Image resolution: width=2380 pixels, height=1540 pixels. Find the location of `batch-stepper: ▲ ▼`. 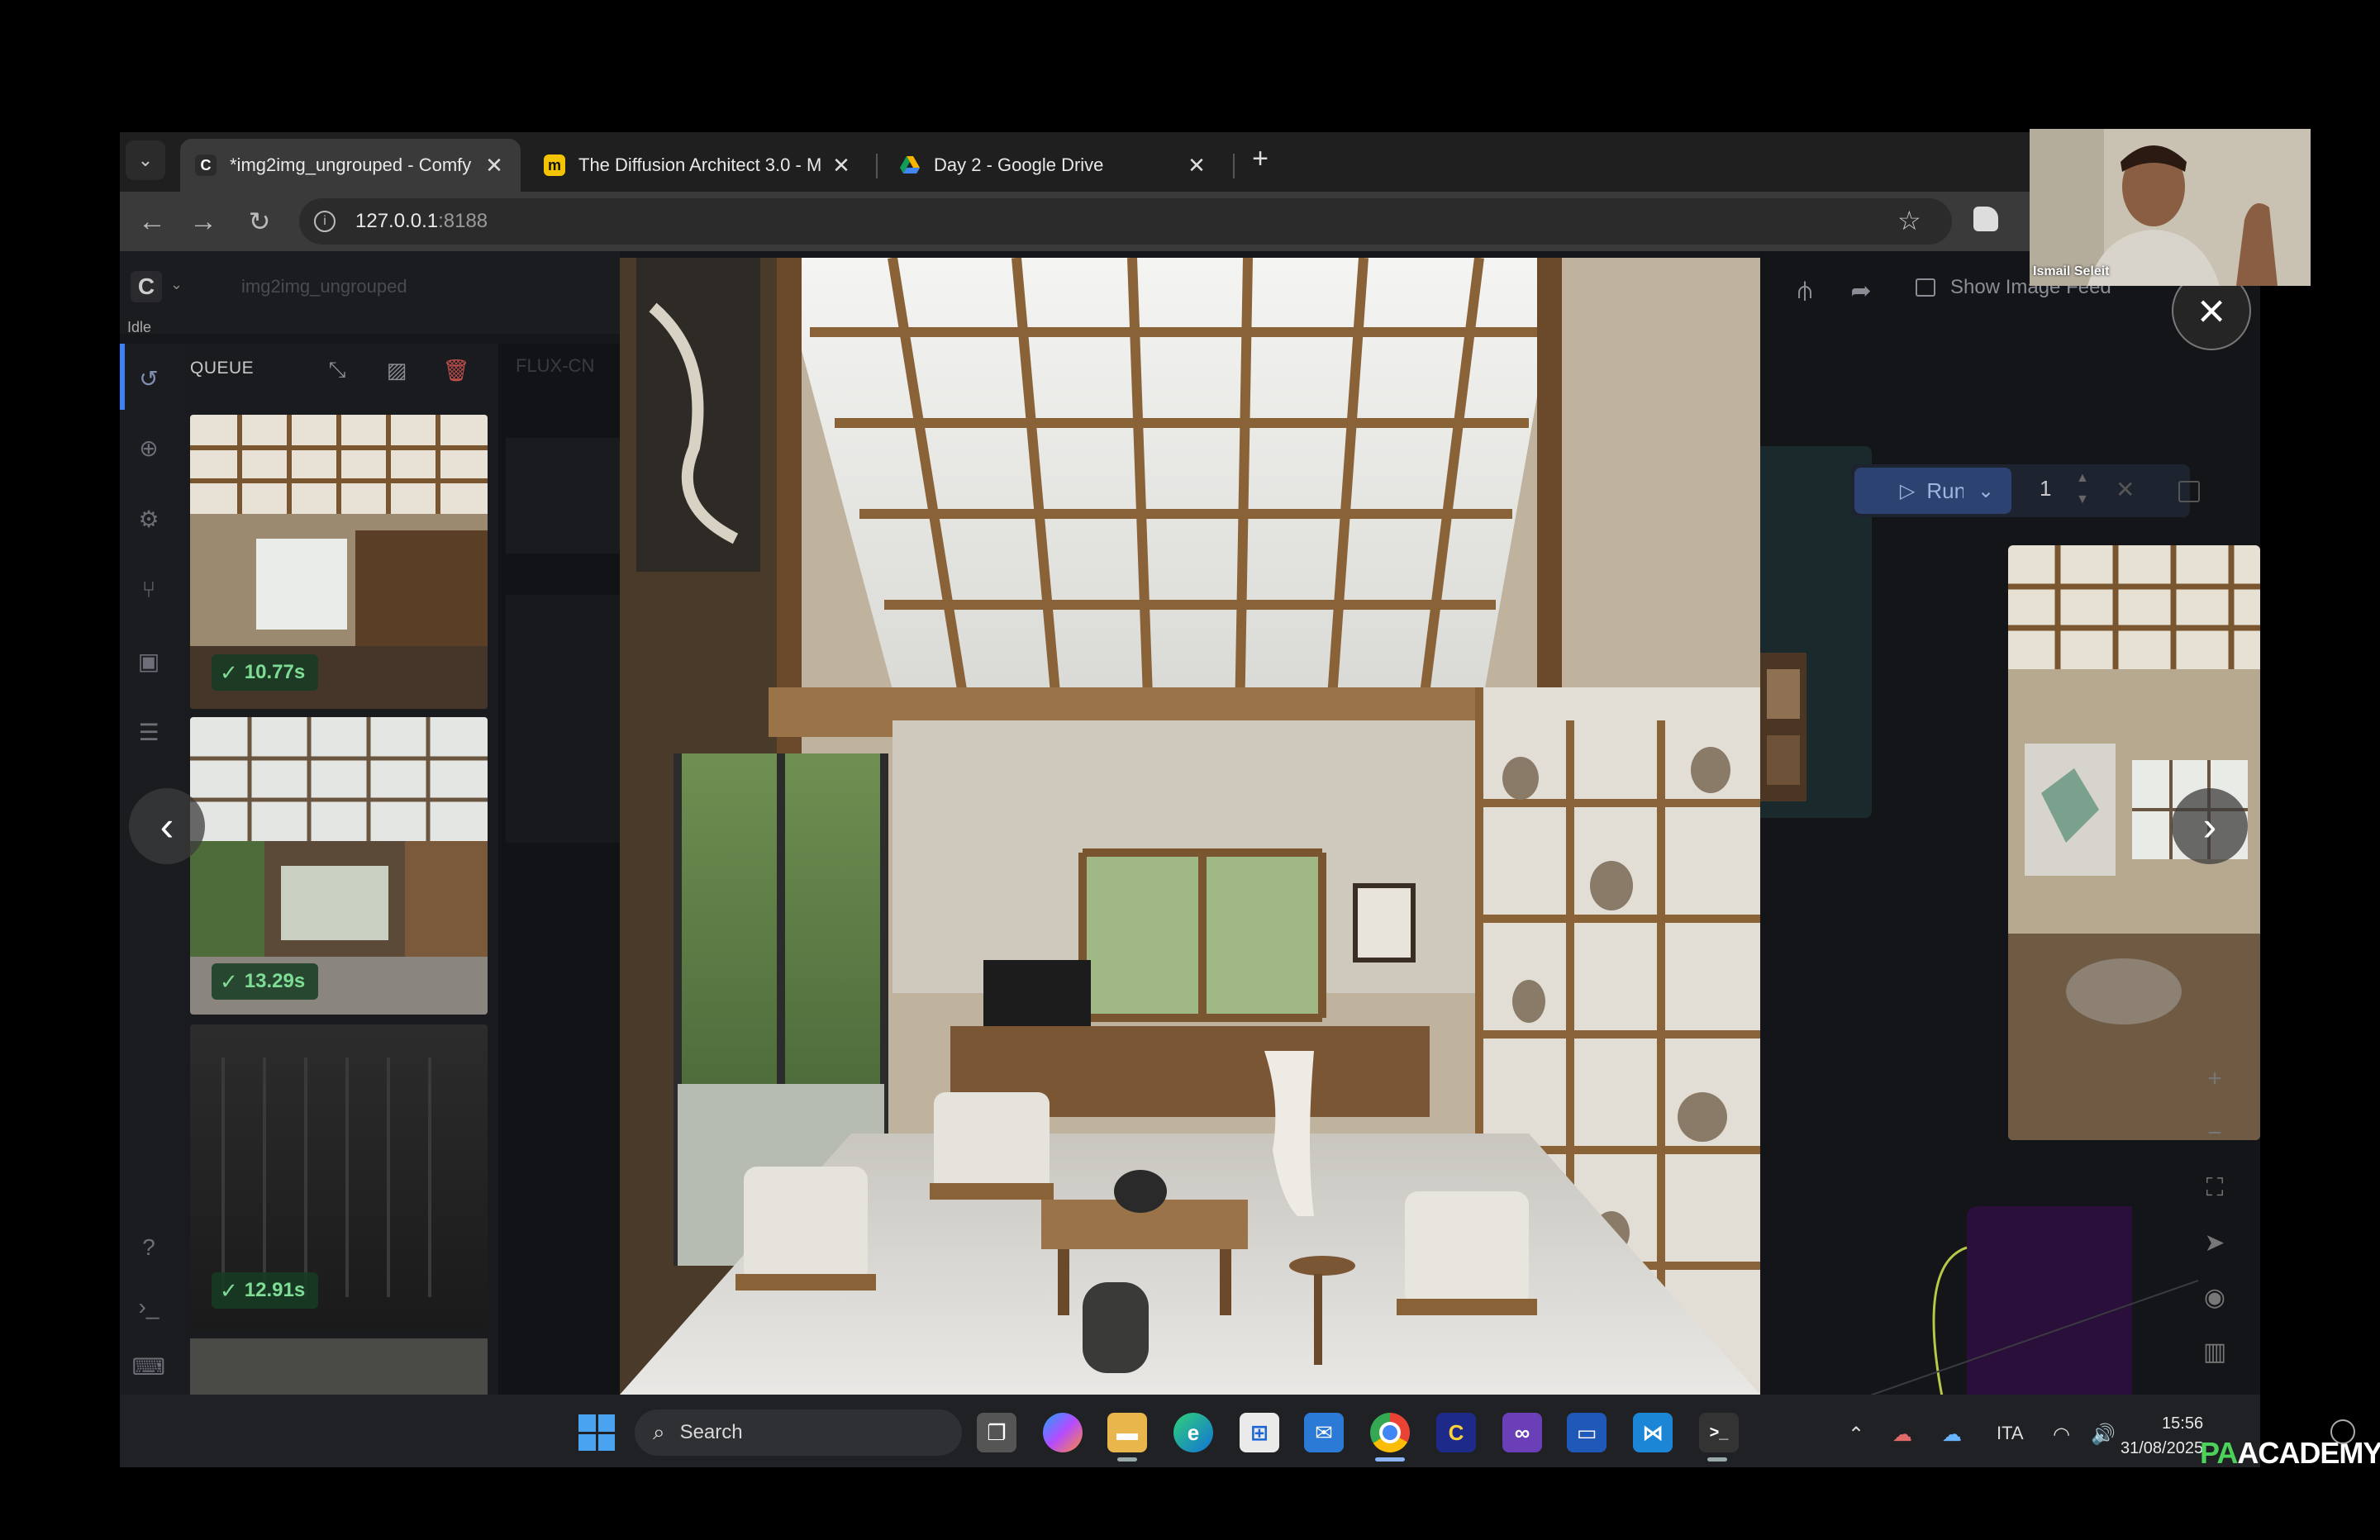

batch-stepper: ▲ ▼ is located at coordinates (2082, 489).